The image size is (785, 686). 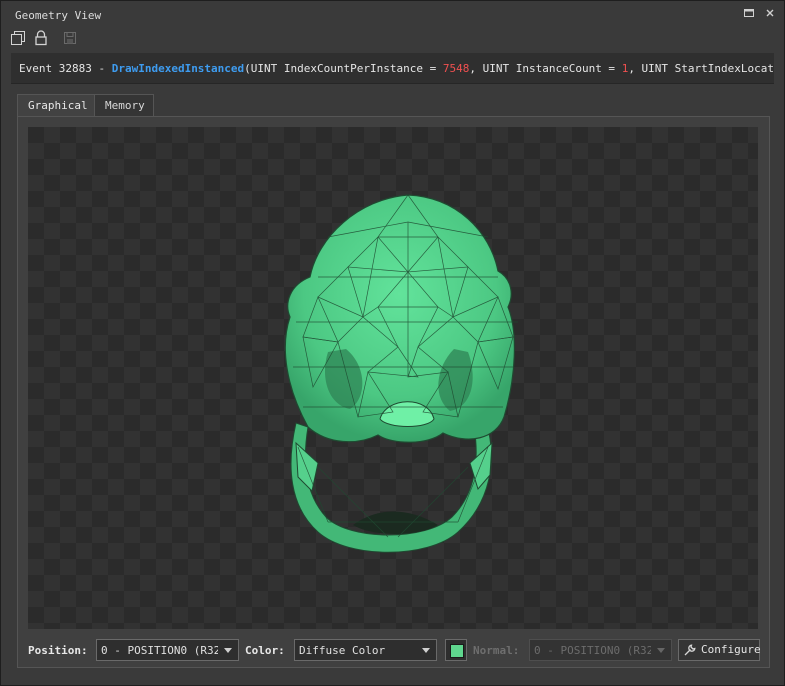 I want to click on event-function-link: DrawIndexedInstanced, so click(x=178, y=68).